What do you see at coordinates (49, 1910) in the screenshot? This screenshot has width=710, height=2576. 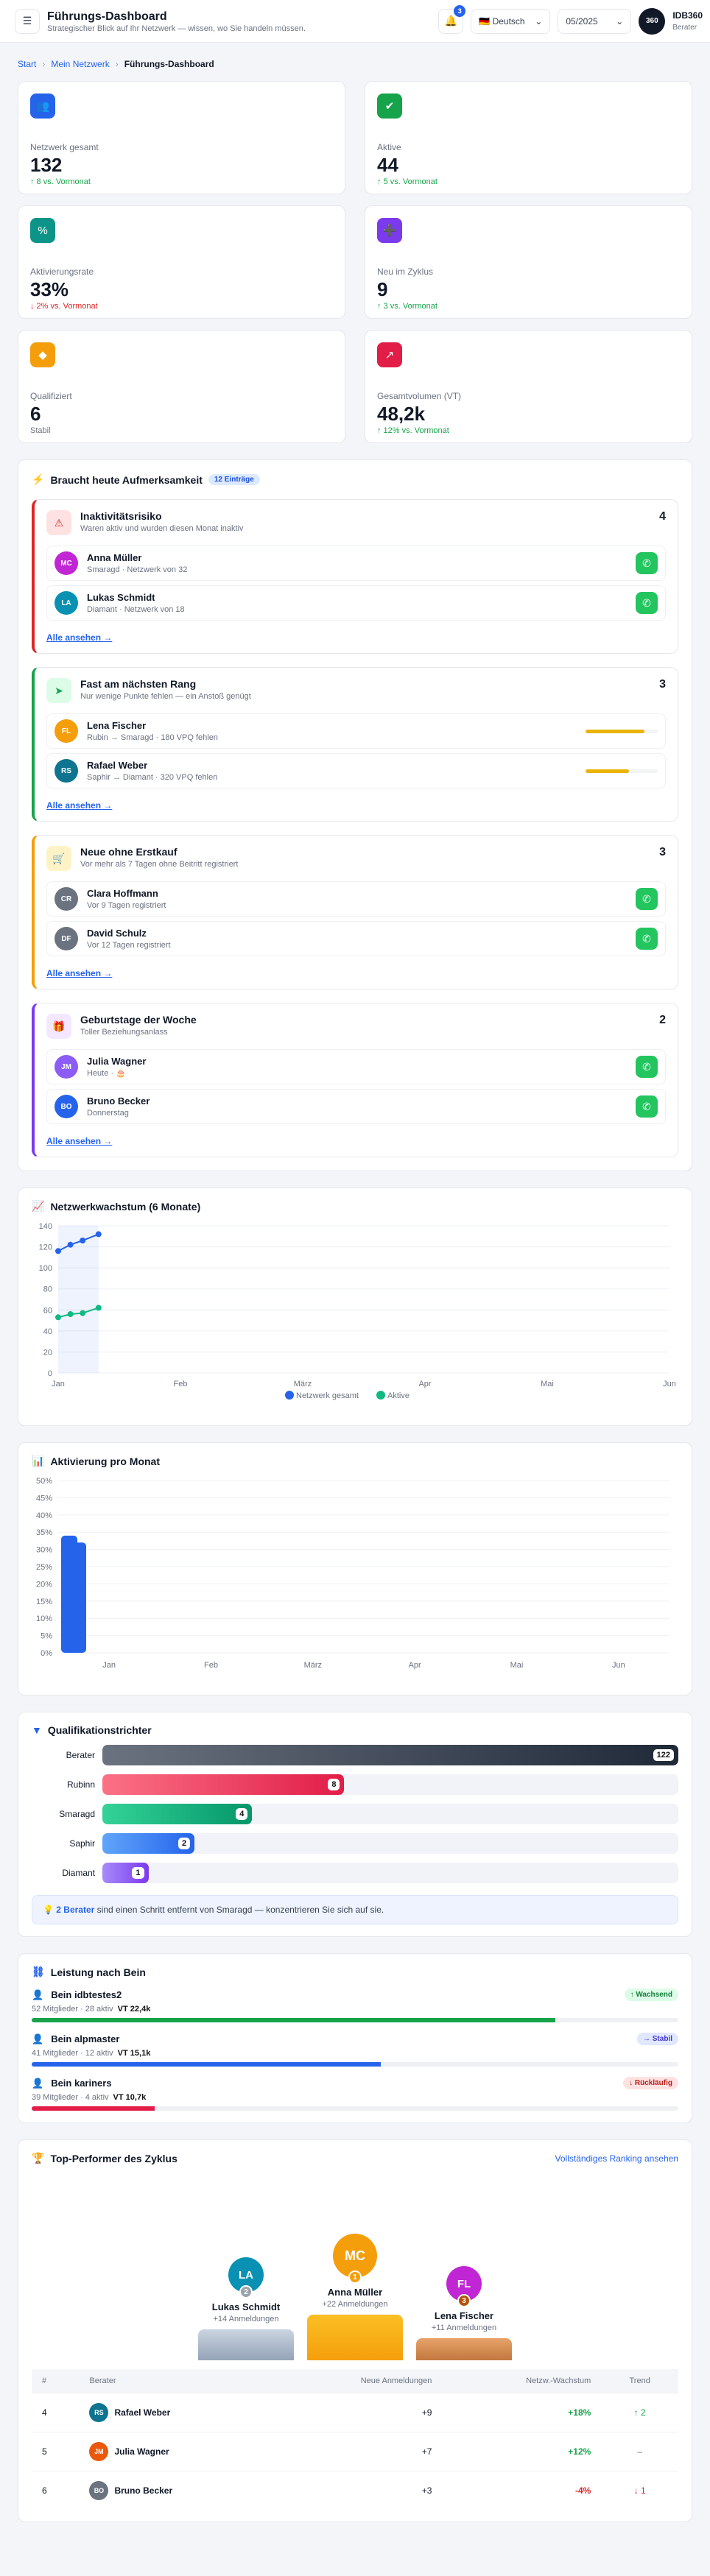 I see `lightbulb-icon: 💡` at bounding box center [49, 1910].